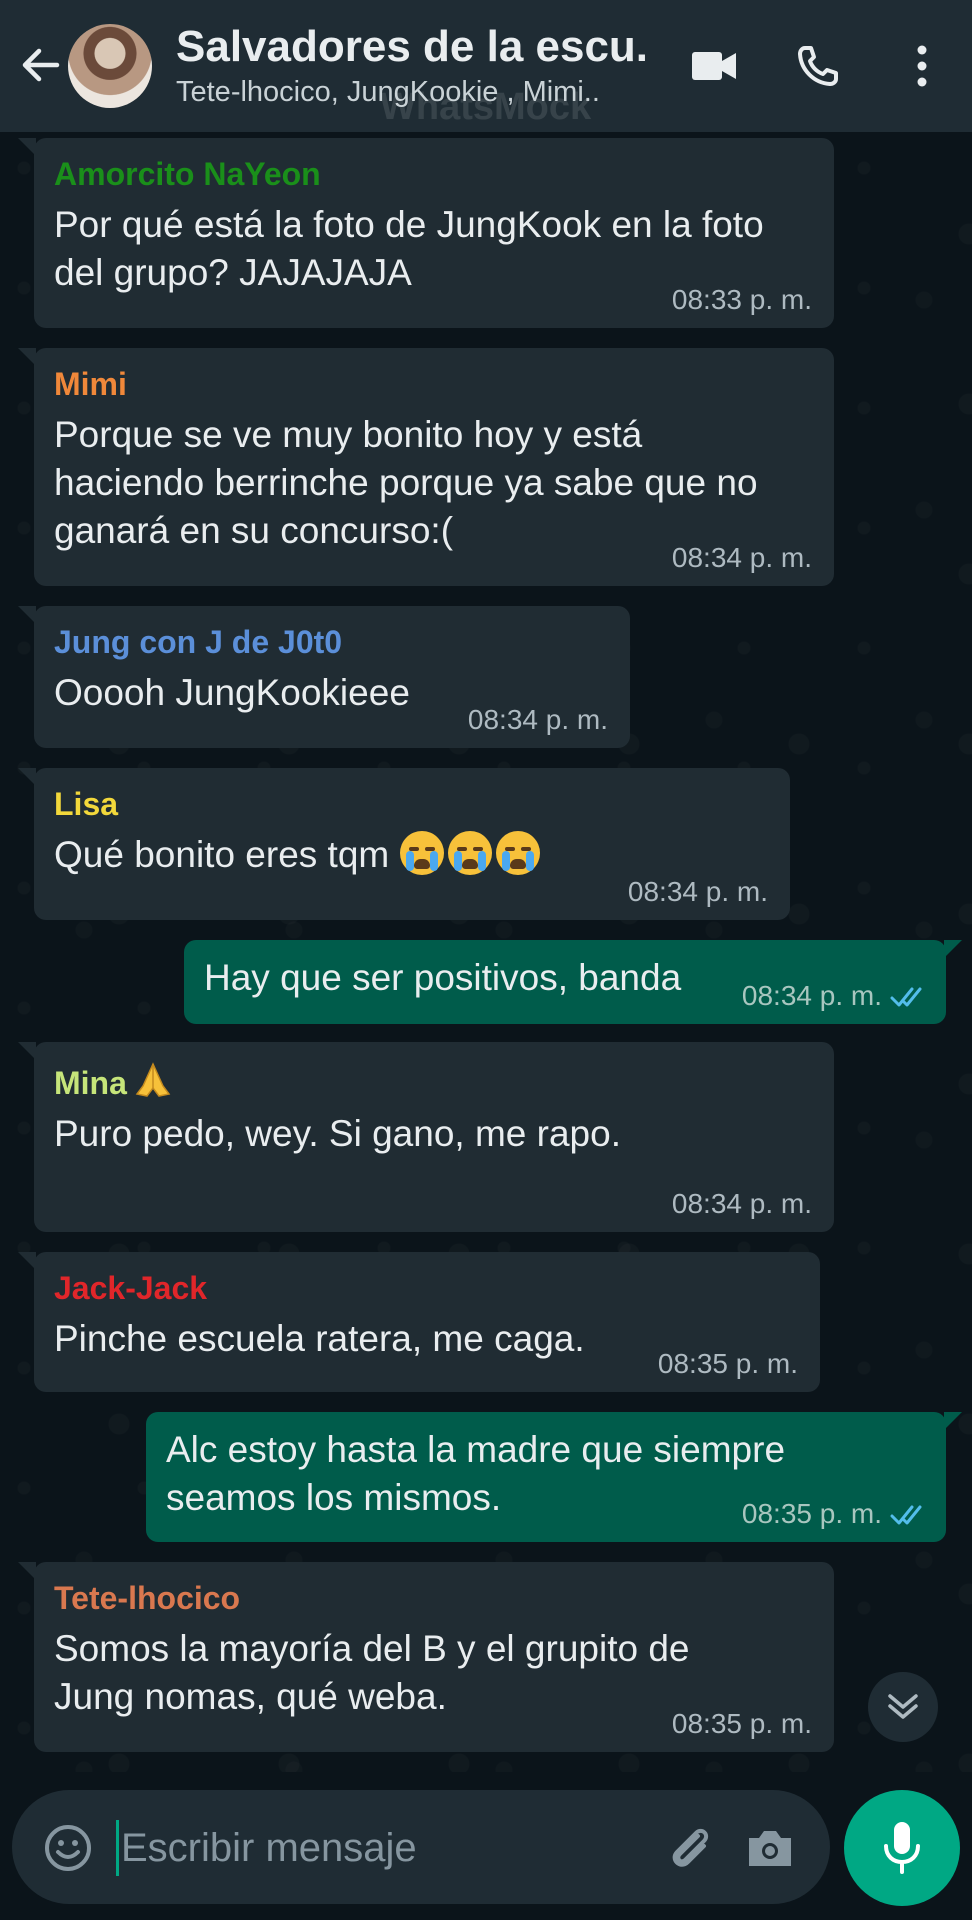 The image size is (972, 1920). What do you see at coordinates (434, 1081) in the screenshot?
I see `message-sender-row: Mina` at bounding box center [434, 1081].